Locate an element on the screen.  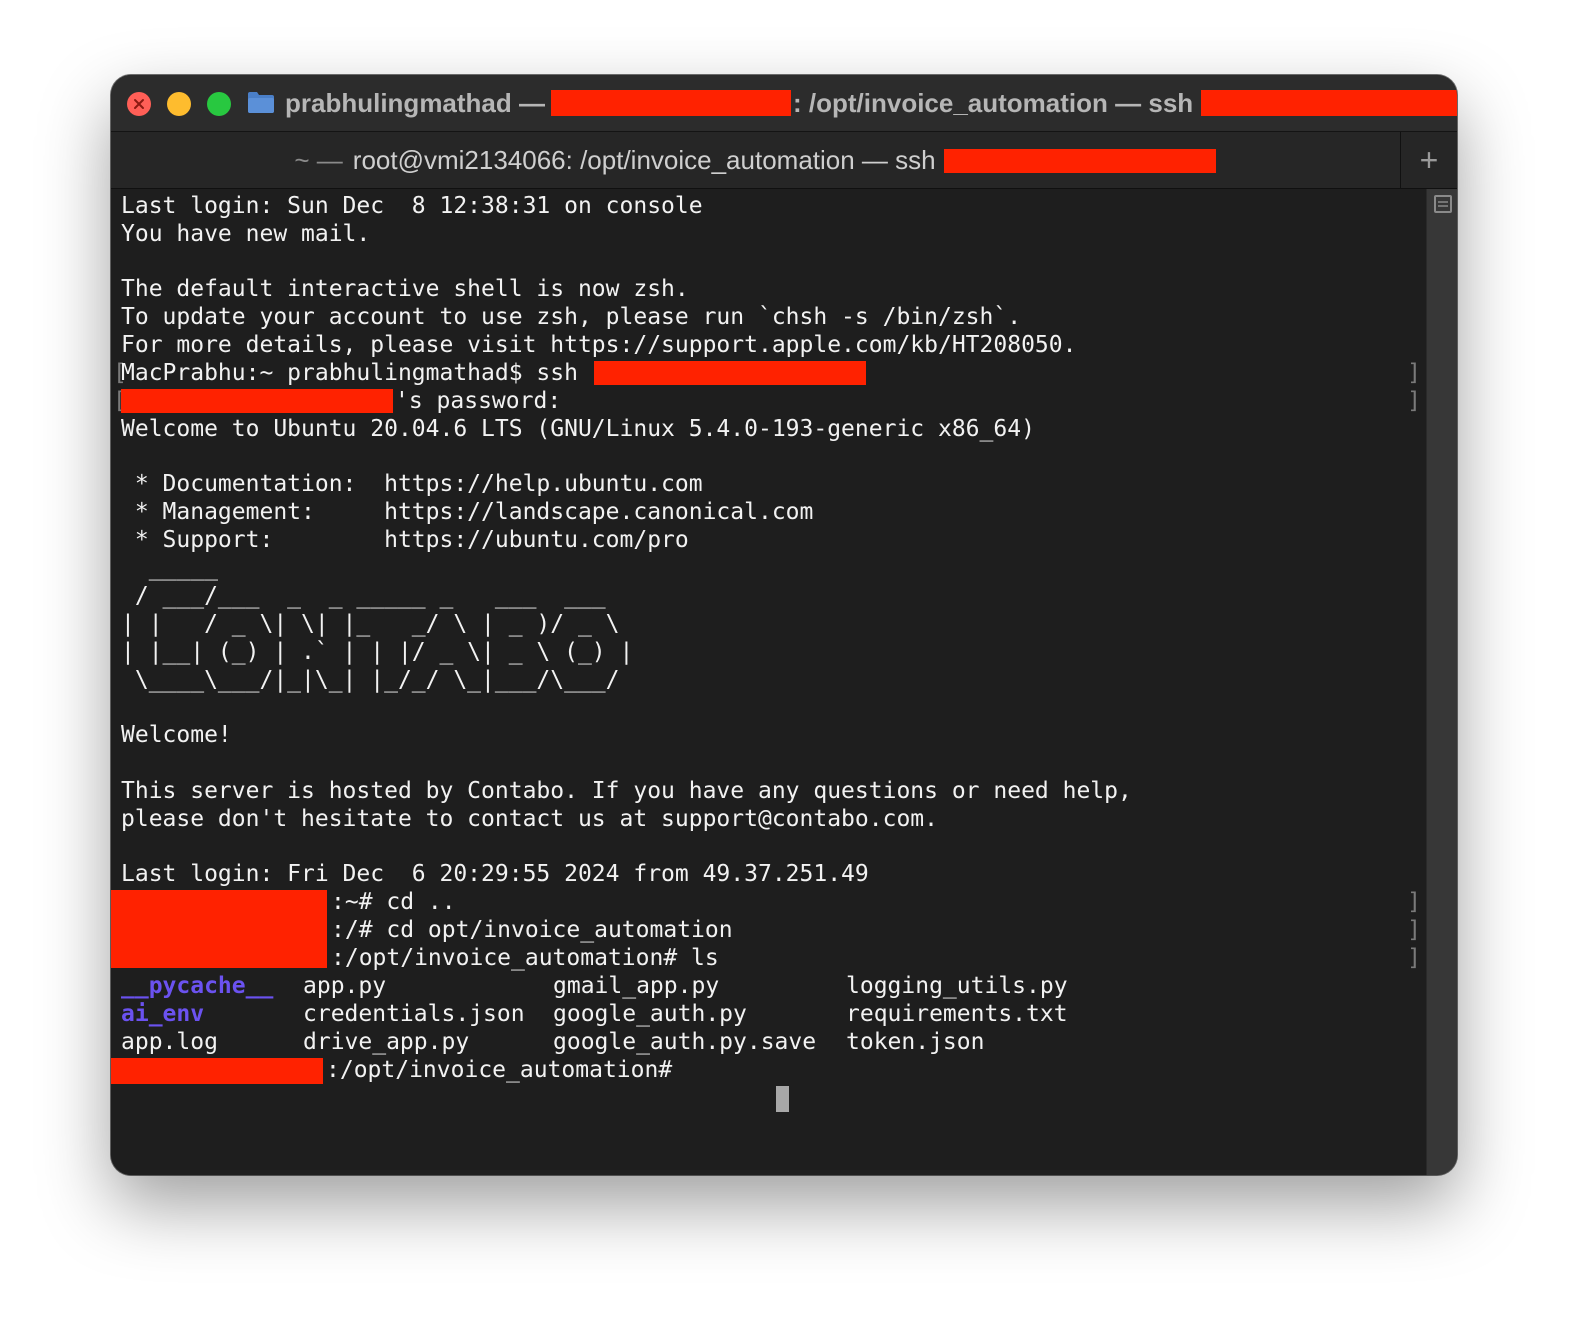
minimize-button is located at coordinates (179, 104).